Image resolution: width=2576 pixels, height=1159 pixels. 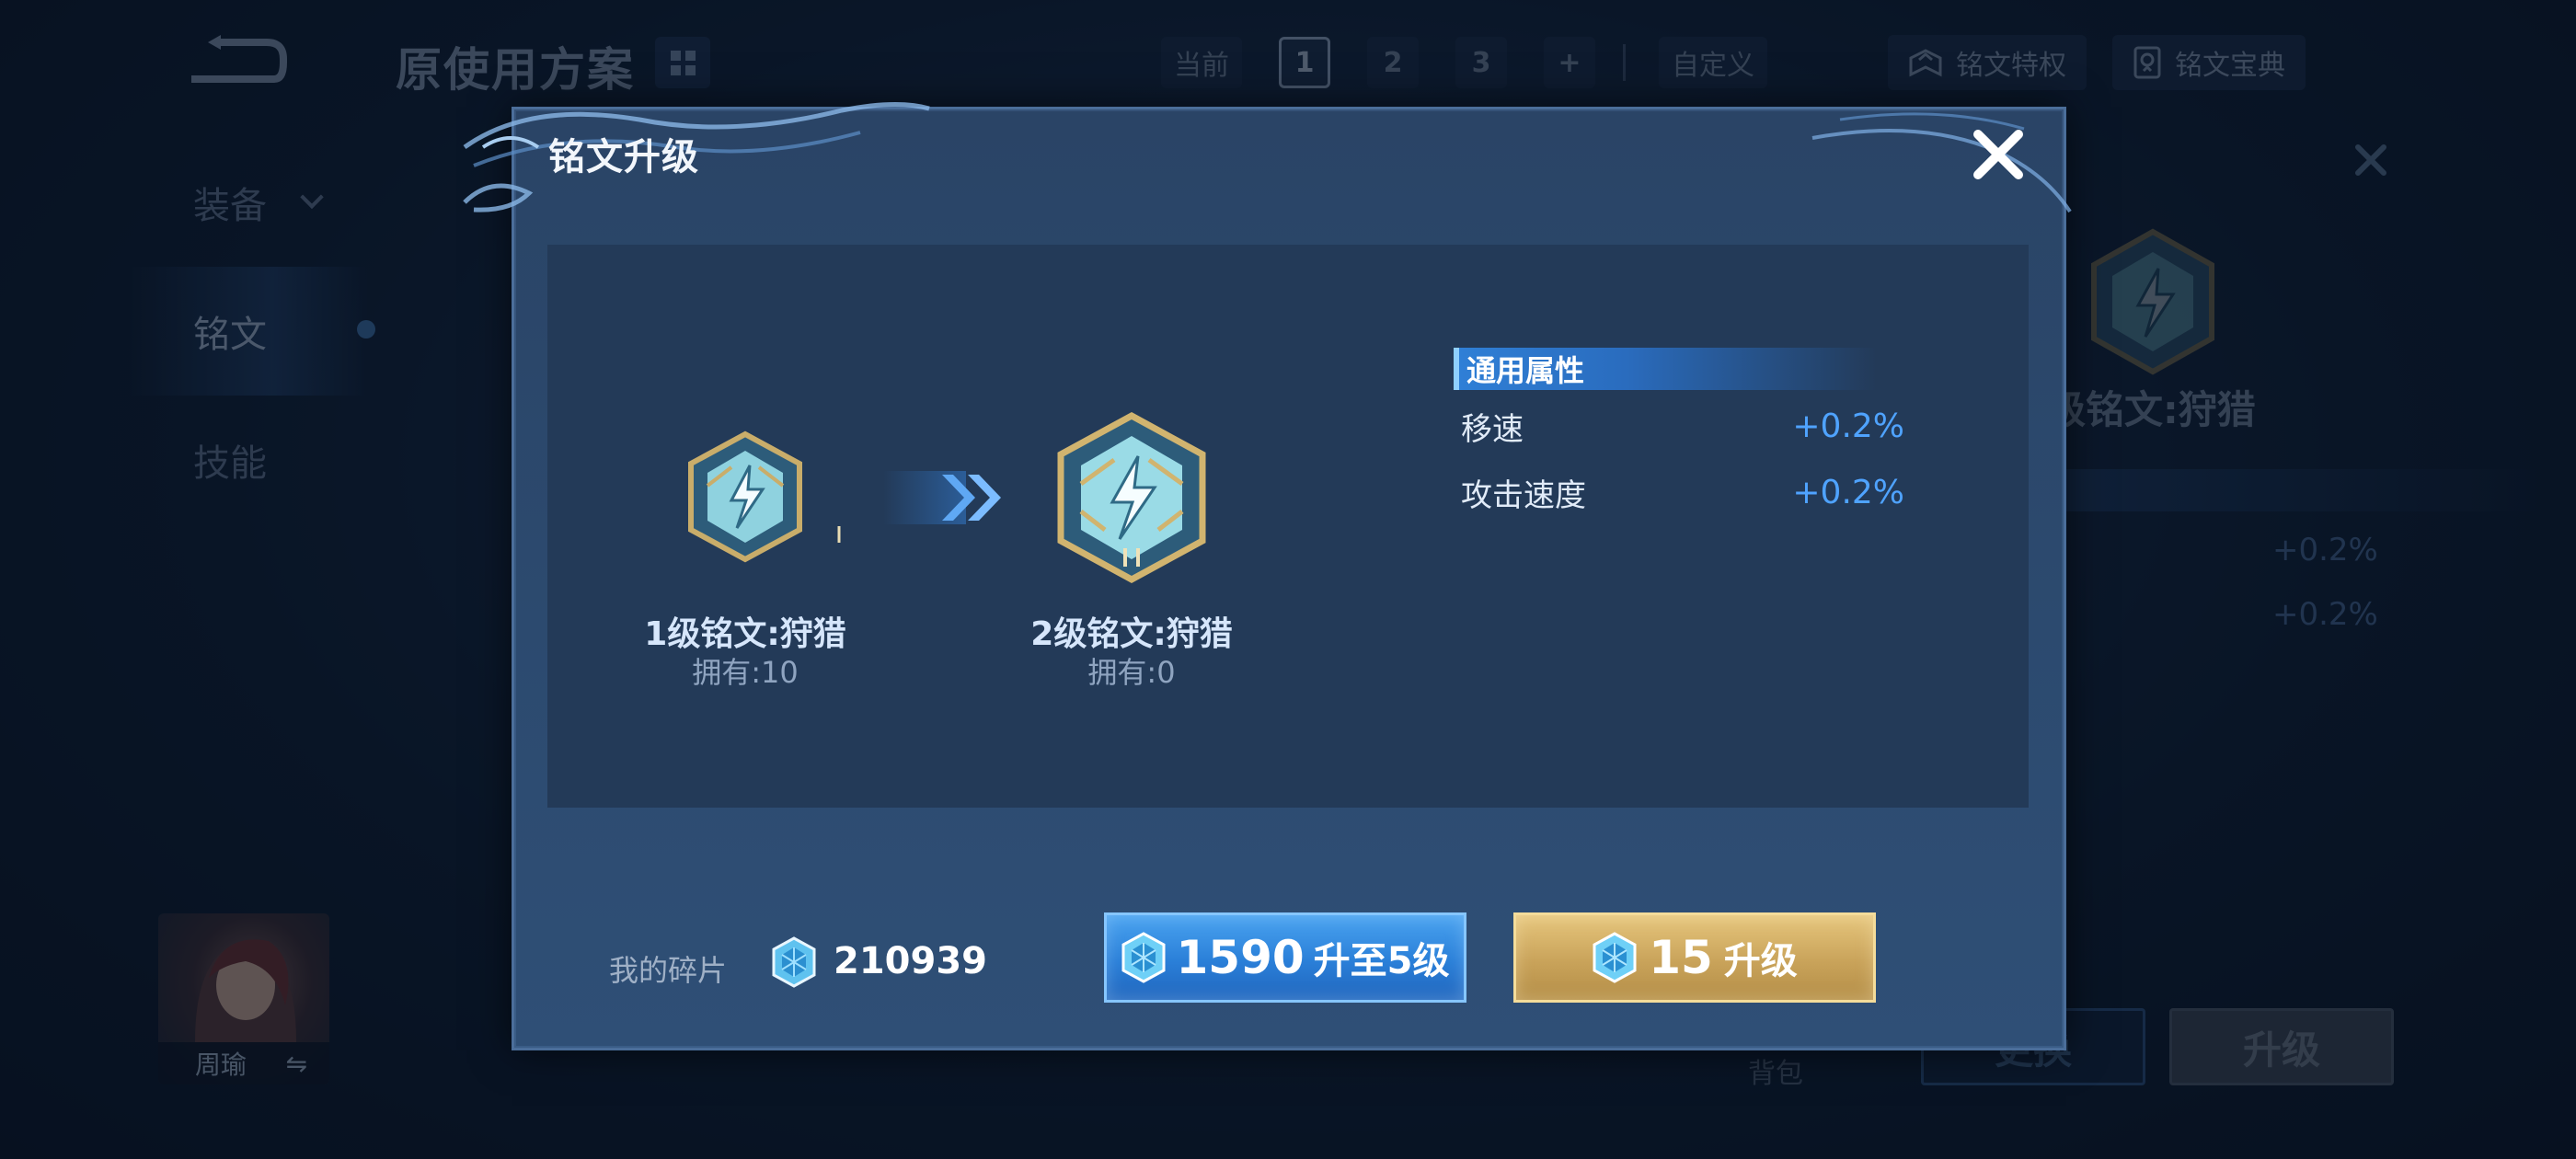 What do you see at coordinates (745, 672) in the screenshot?
I see `from-inscription-owned: 拥有:10` at bounding box center [745, 672].